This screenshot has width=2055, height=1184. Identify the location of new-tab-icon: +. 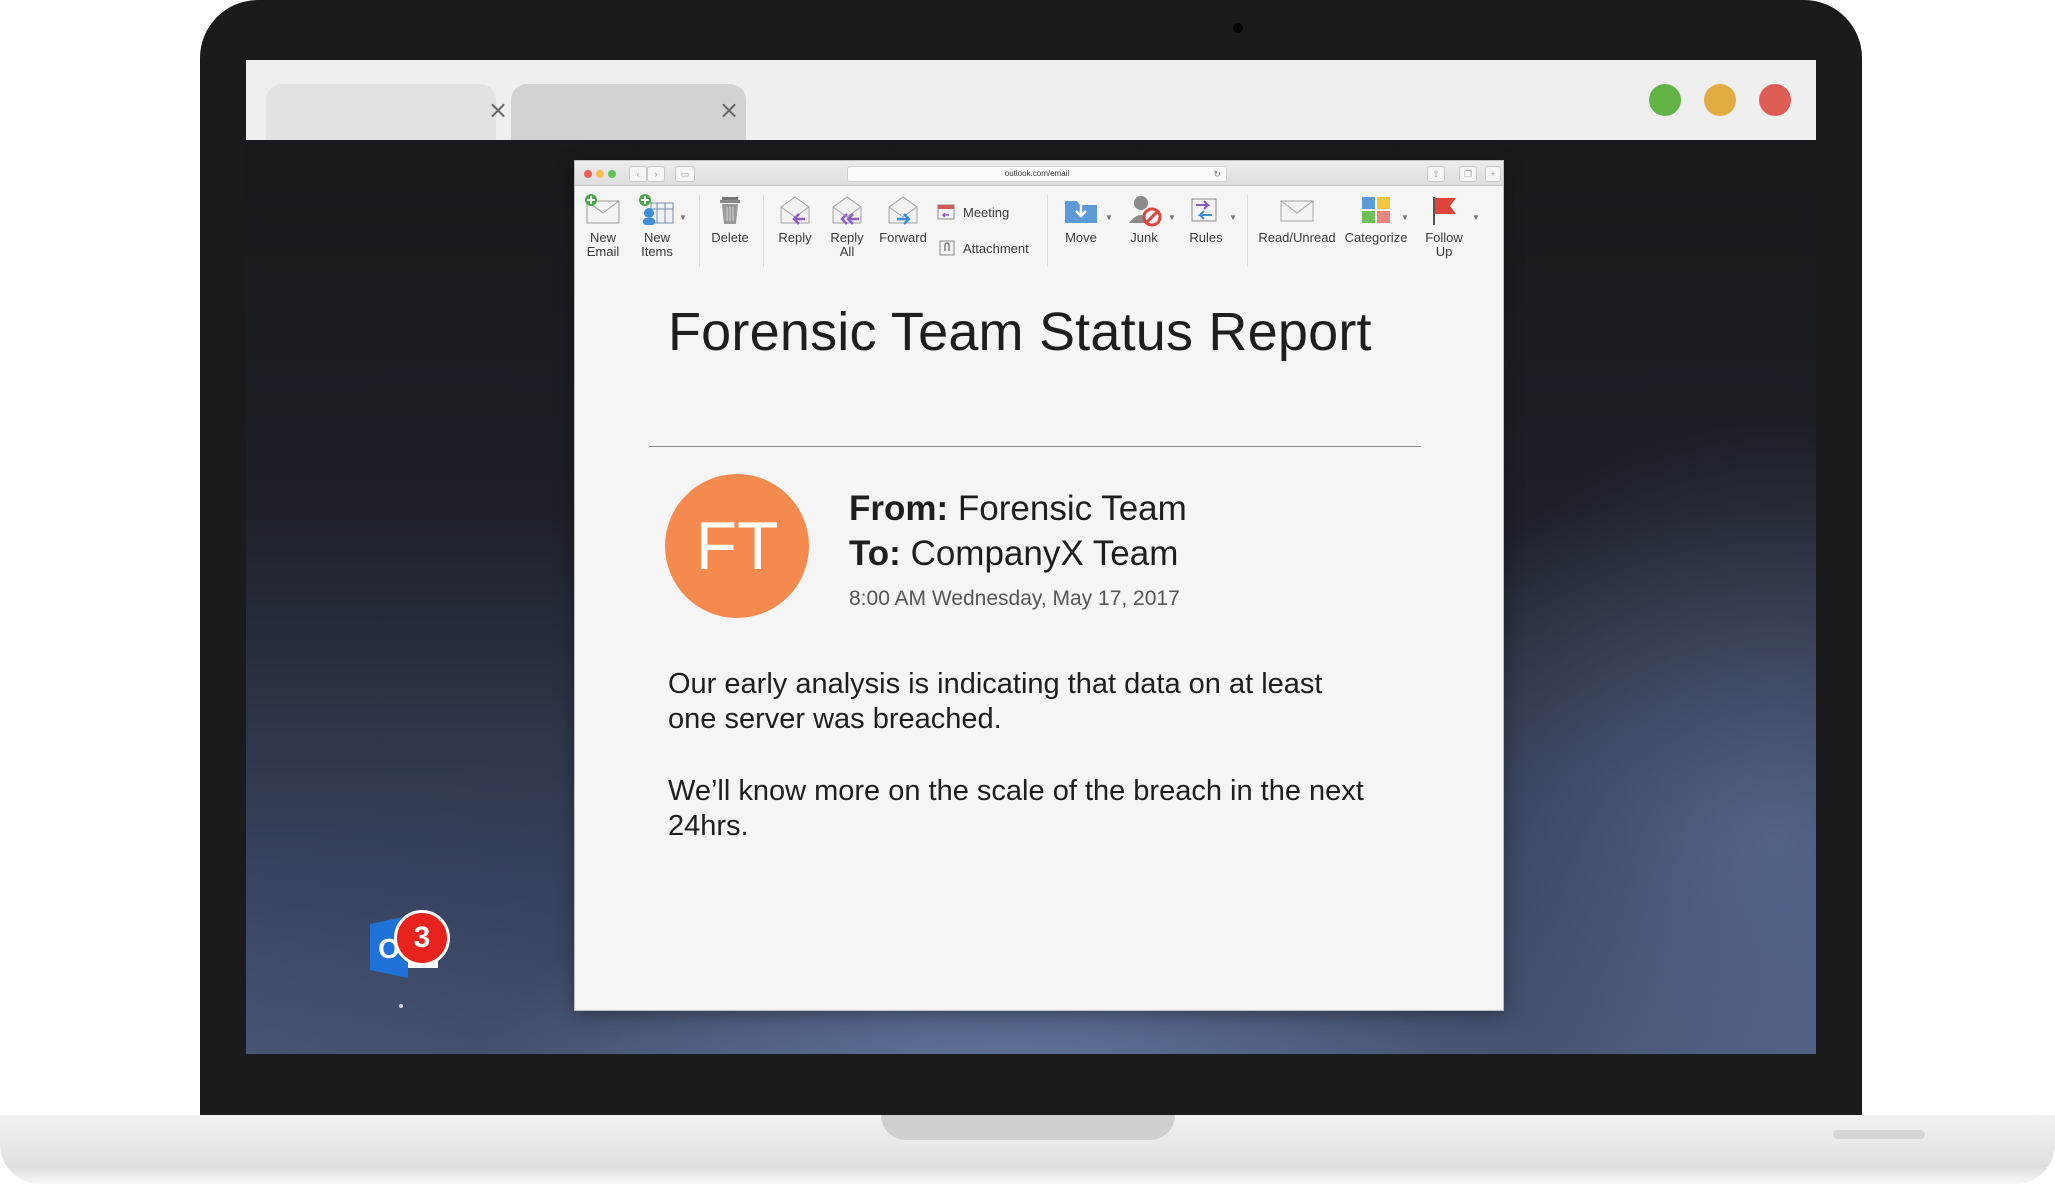
(1493, 174).